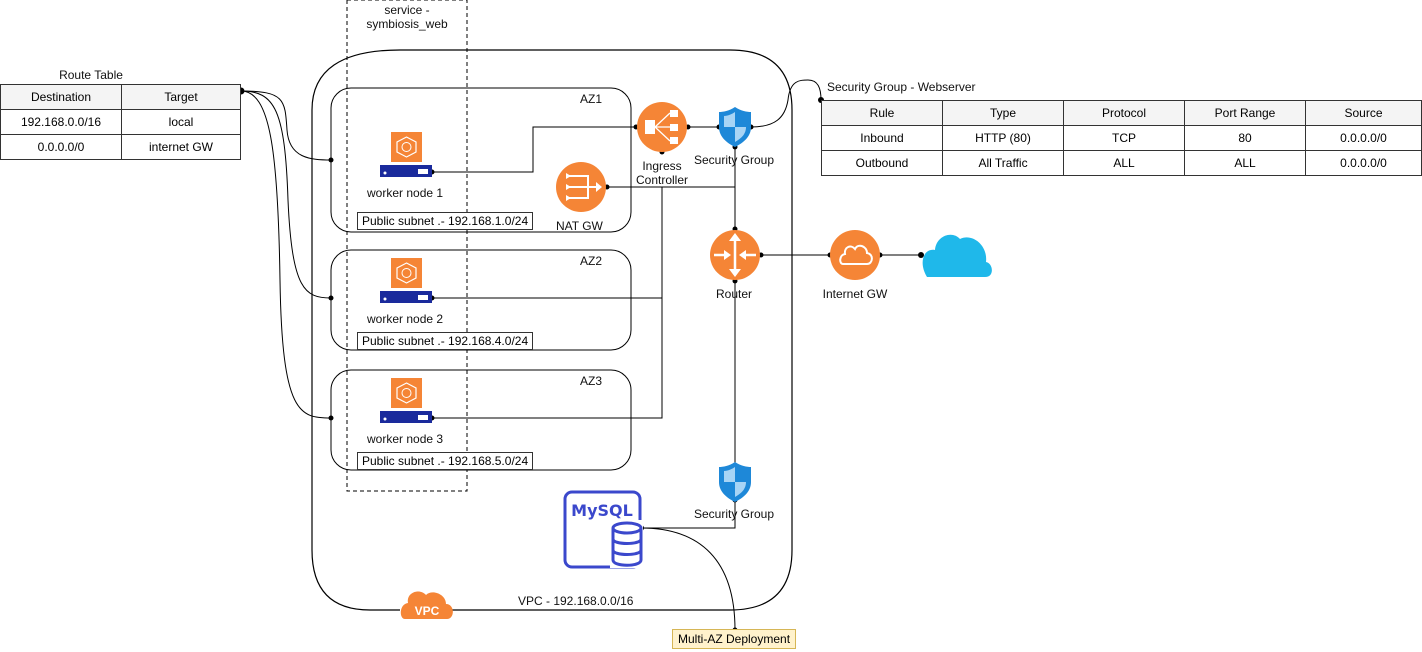 The image size is (1422, 652). I want to click on vpc-badge-text: VPC, so click(427, 611).